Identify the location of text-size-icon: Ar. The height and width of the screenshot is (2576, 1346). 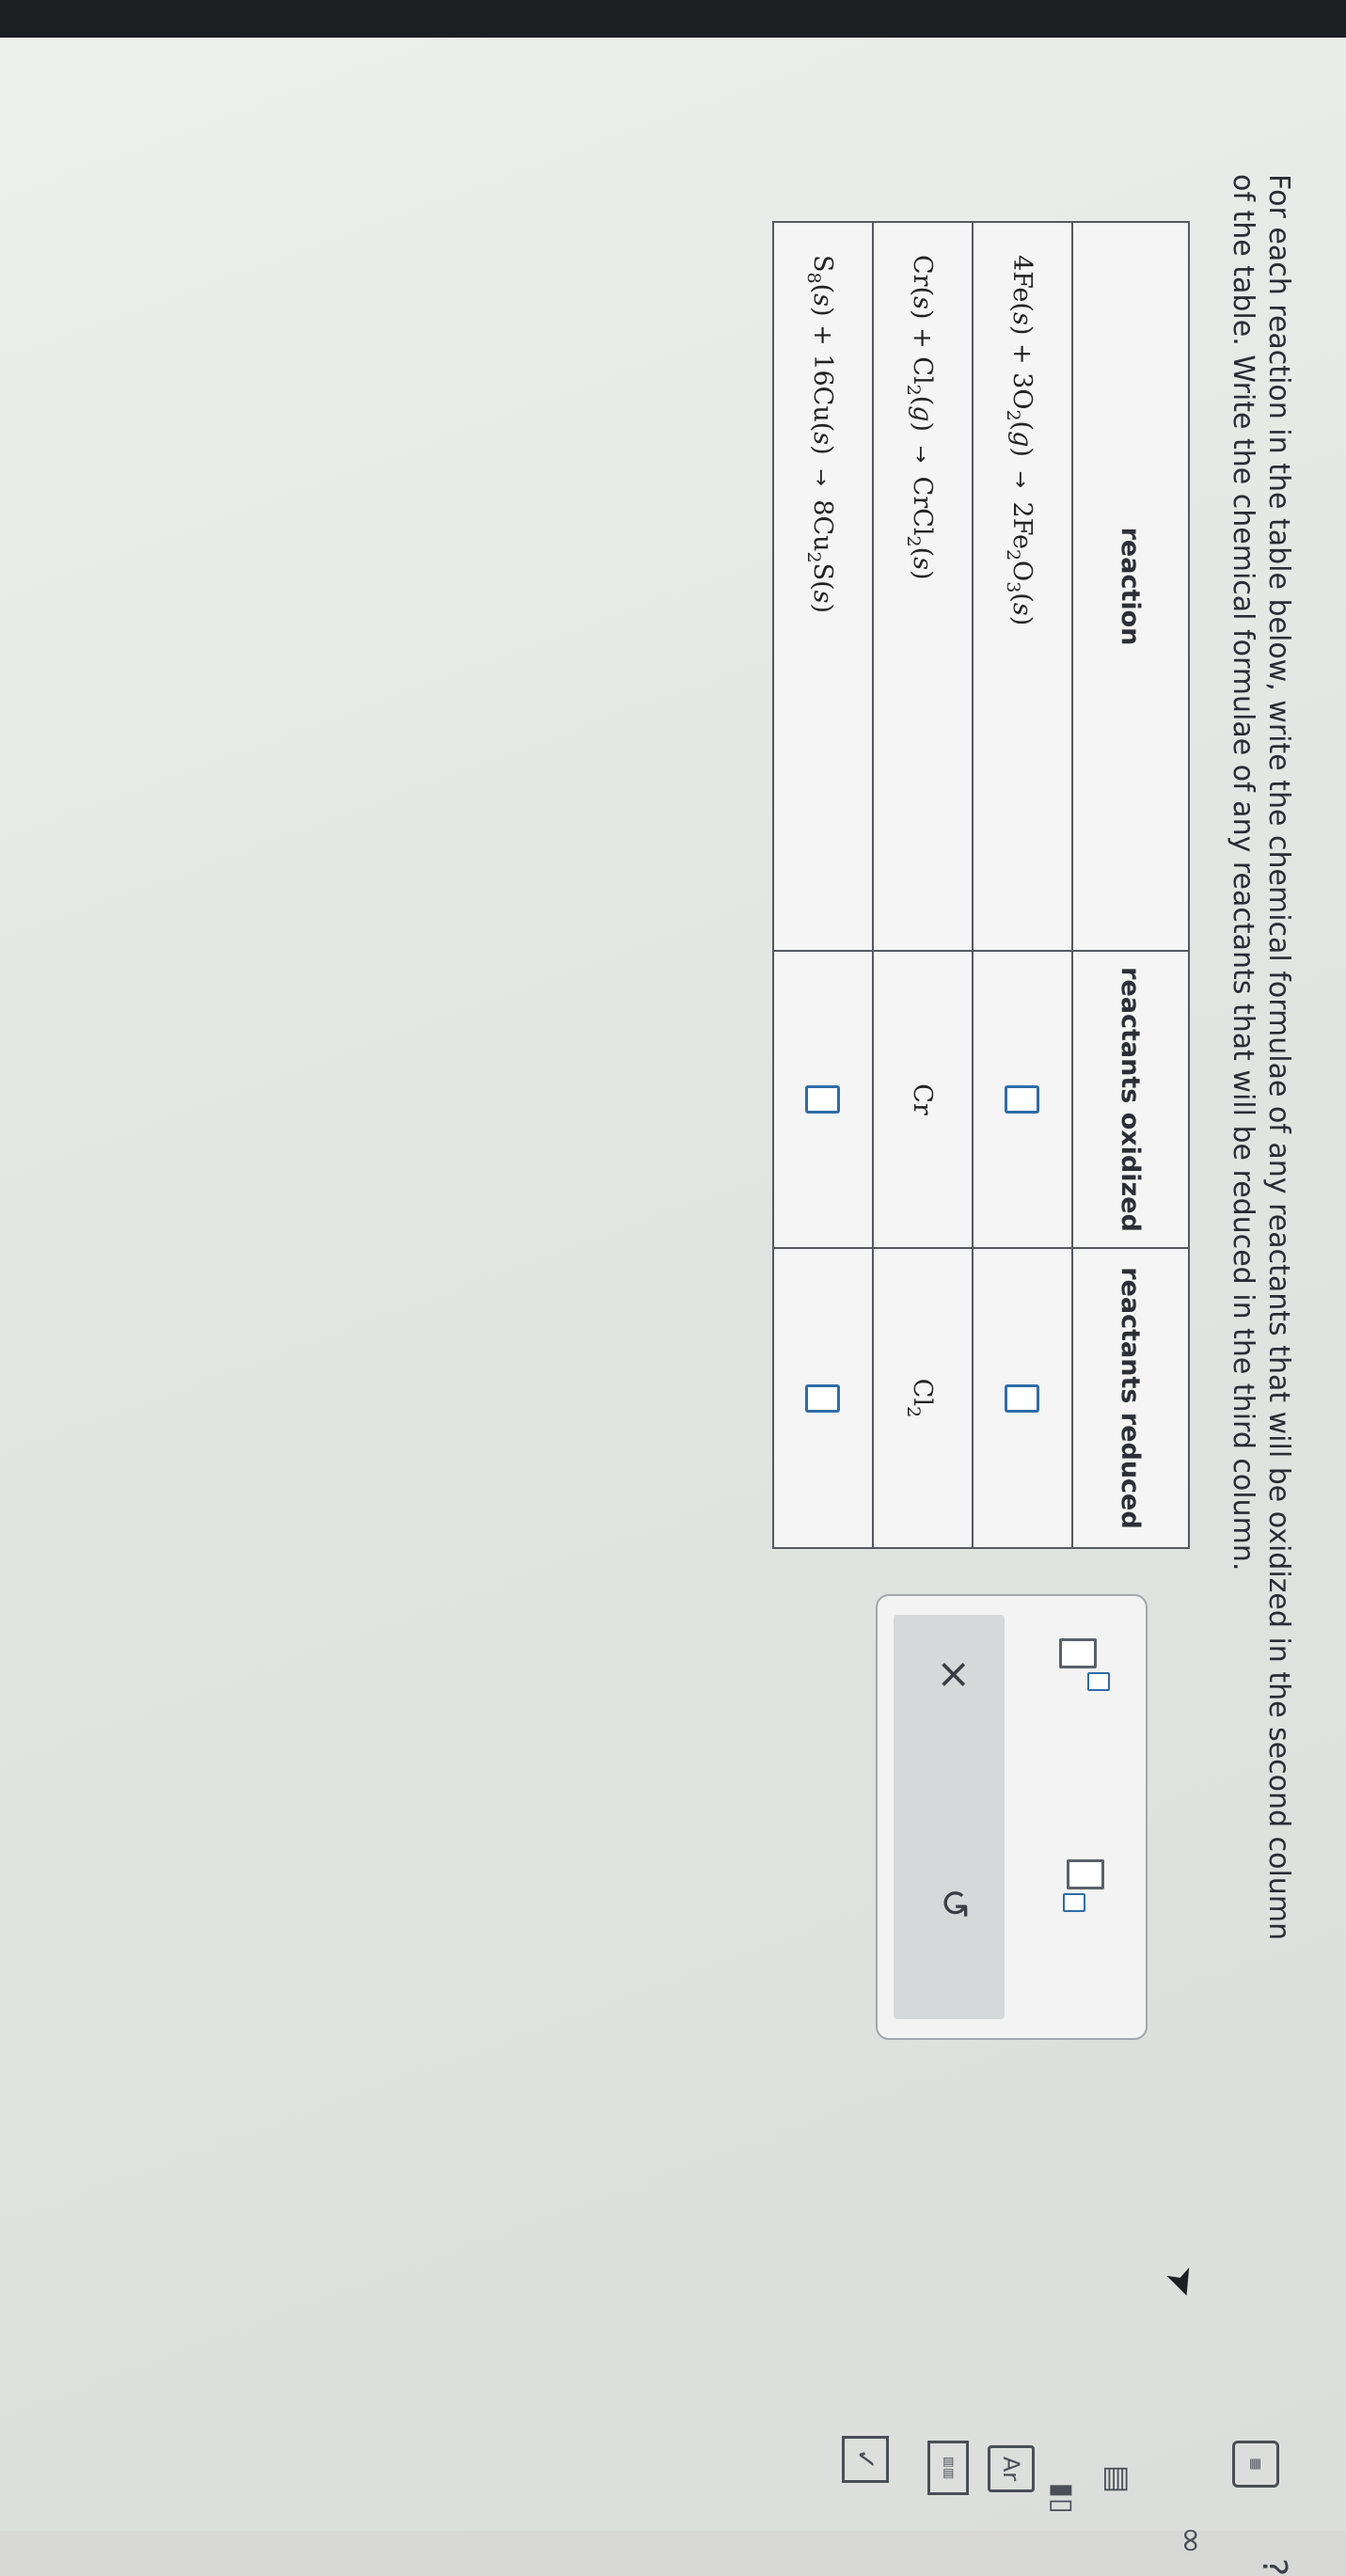
(1011, 2468).